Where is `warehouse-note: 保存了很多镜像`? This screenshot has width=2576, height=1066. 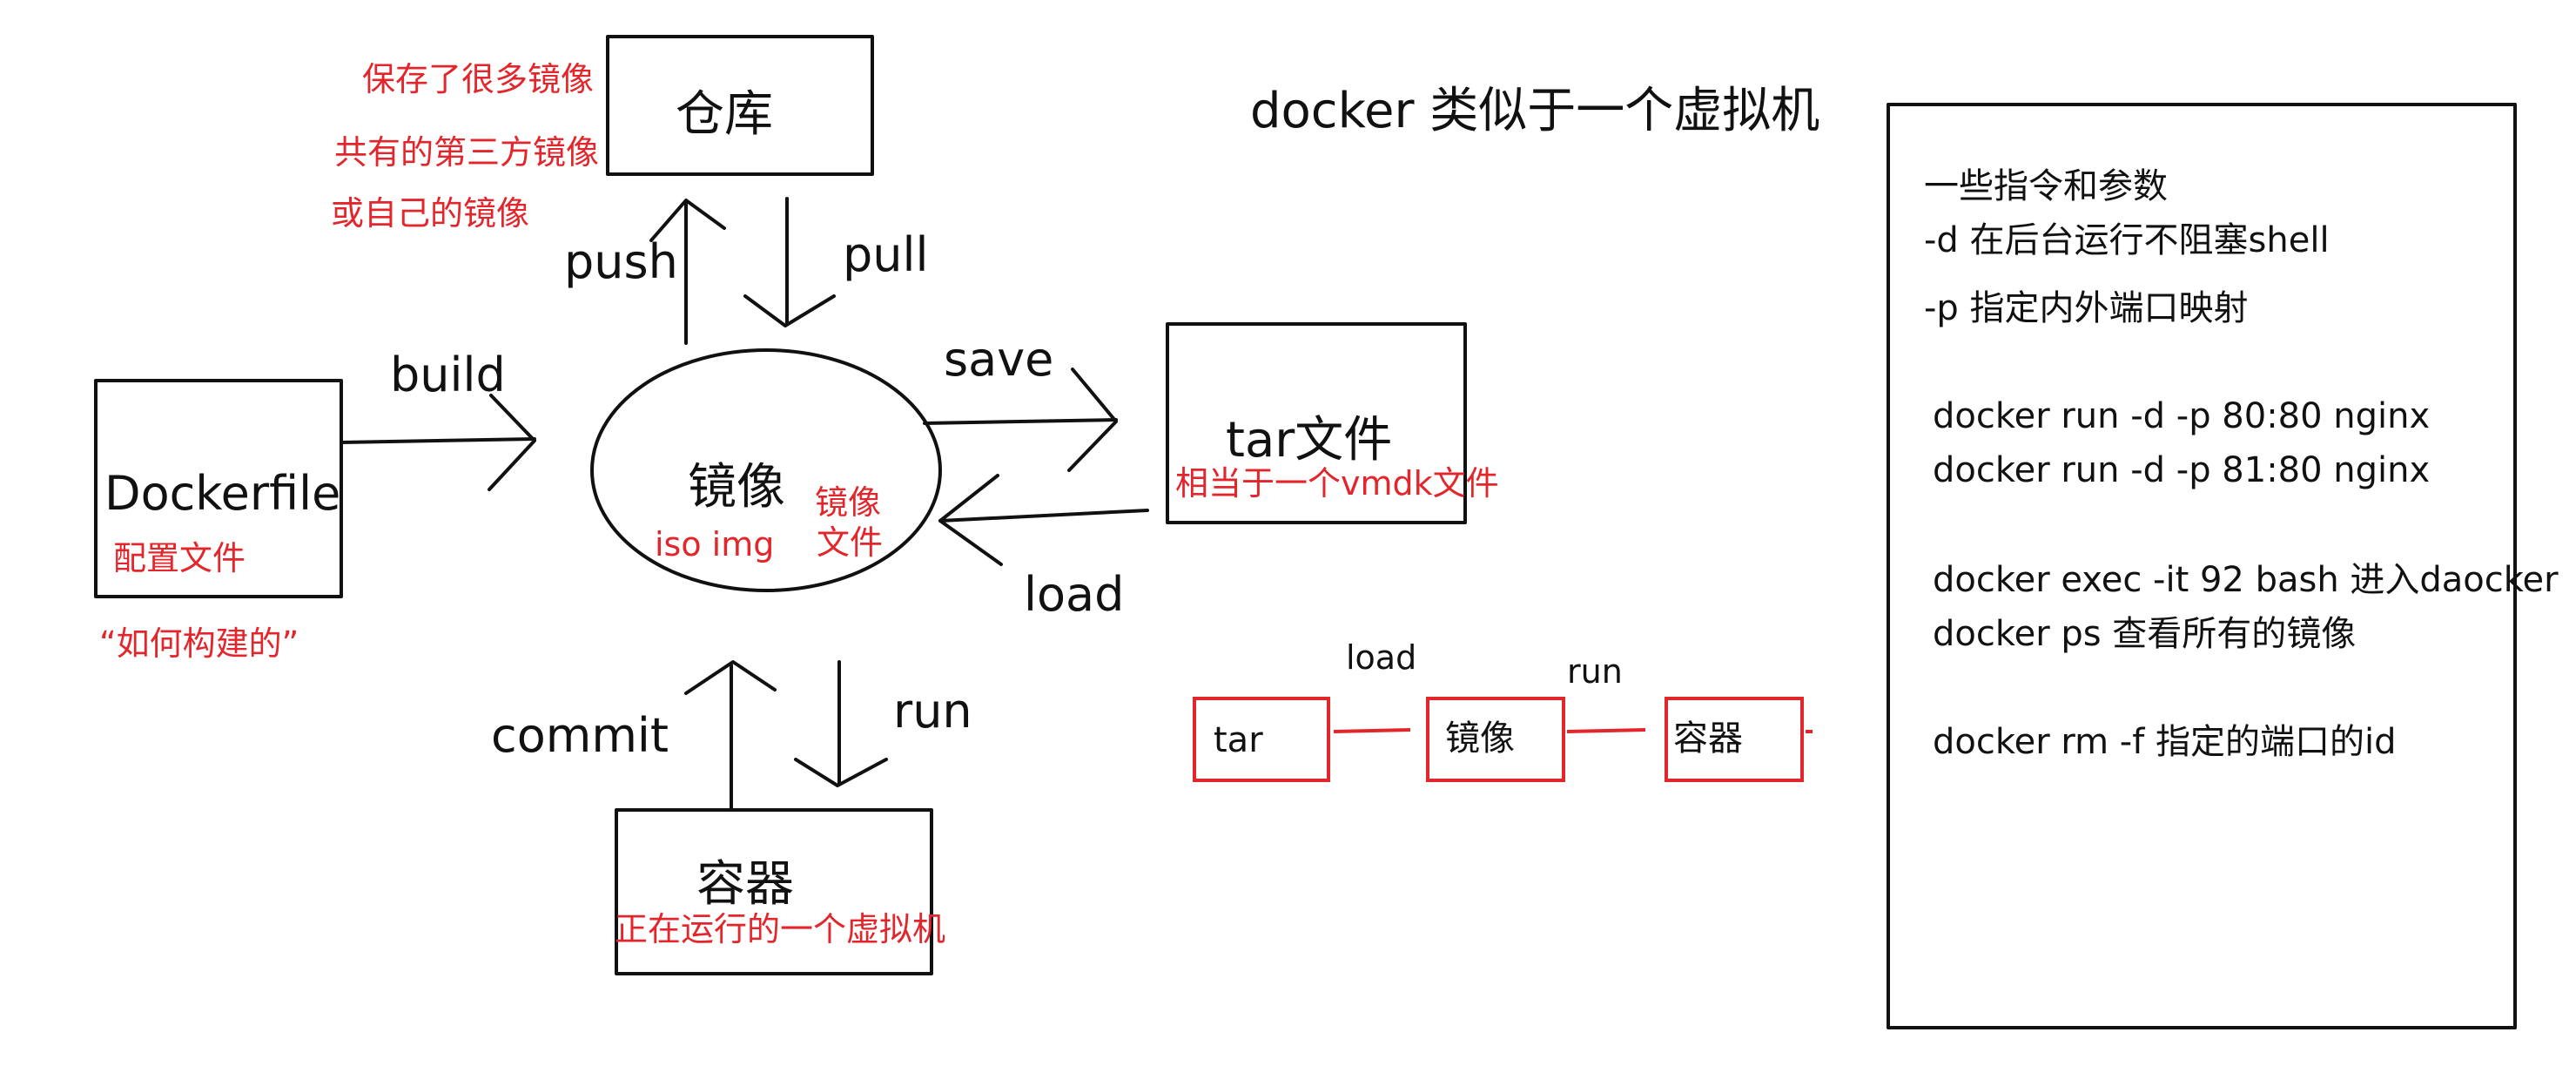 warehouse-note: 保存了很多镜像 is located at coordinates (478, 79).